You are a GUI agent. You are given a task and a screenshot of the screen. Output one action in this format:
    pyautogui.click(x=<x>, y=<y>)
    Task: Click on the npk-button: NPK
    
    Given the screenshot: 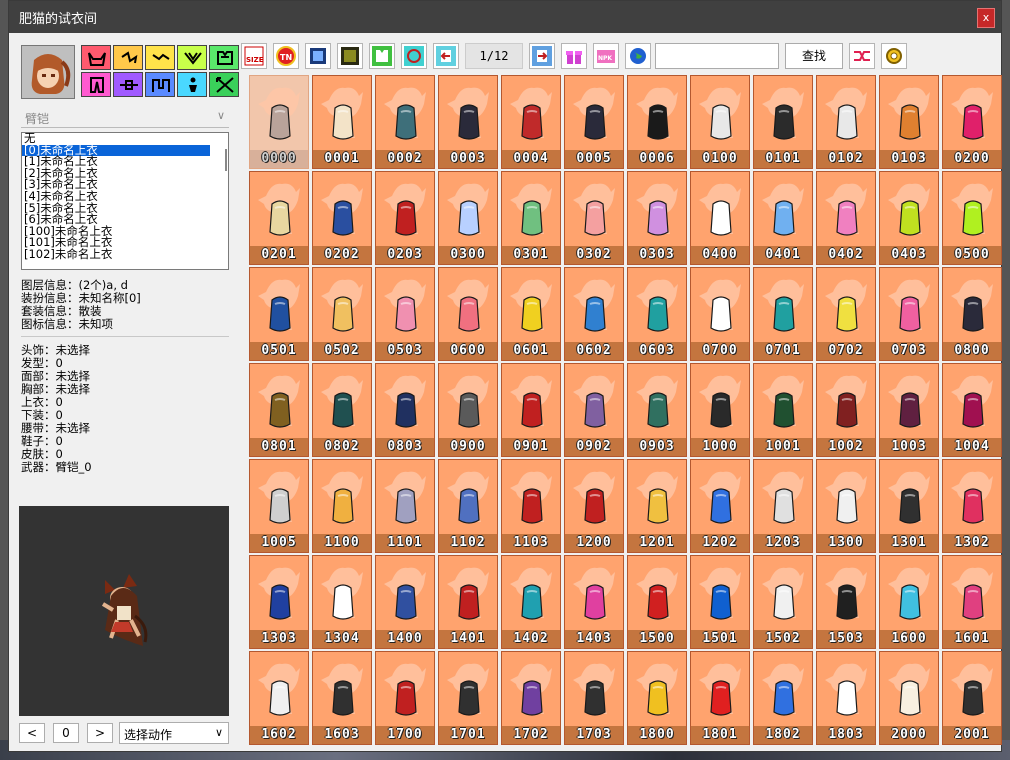 What is the action you would take?
    pyautogui.click(x=606, y=56)
    